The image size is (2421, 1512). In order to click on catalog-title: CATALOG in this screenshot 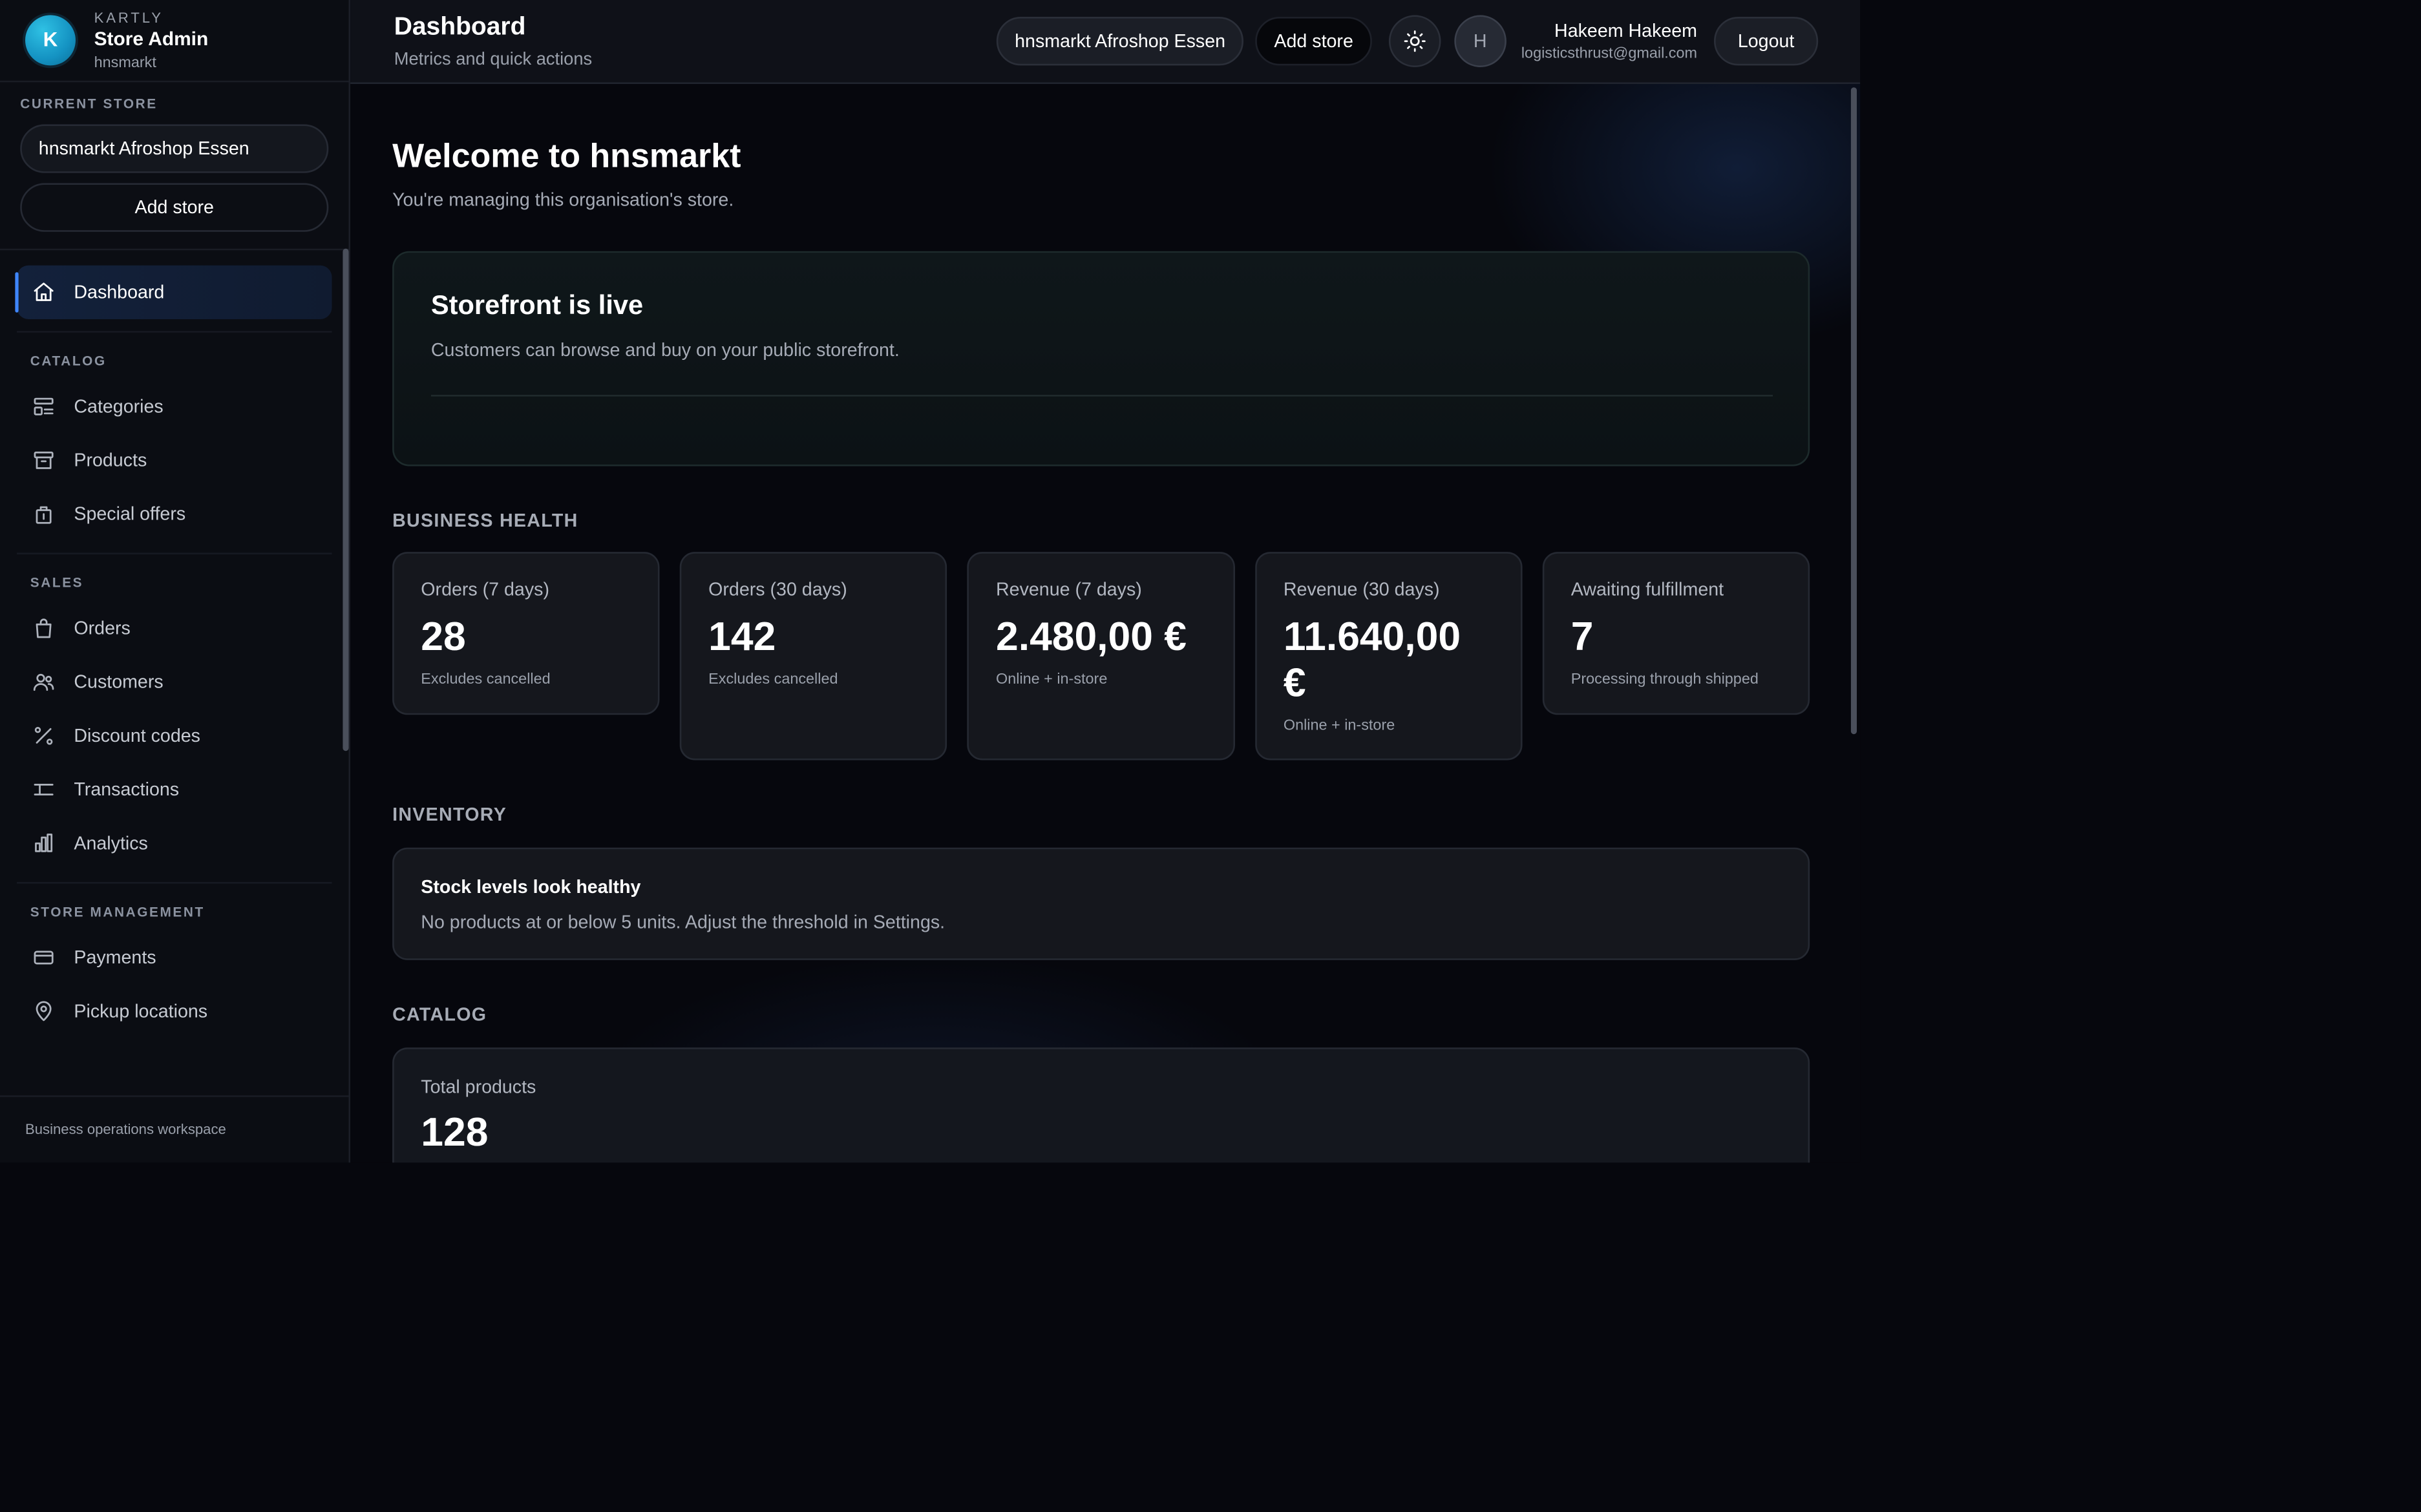, I will do `click(440, 1014)`.